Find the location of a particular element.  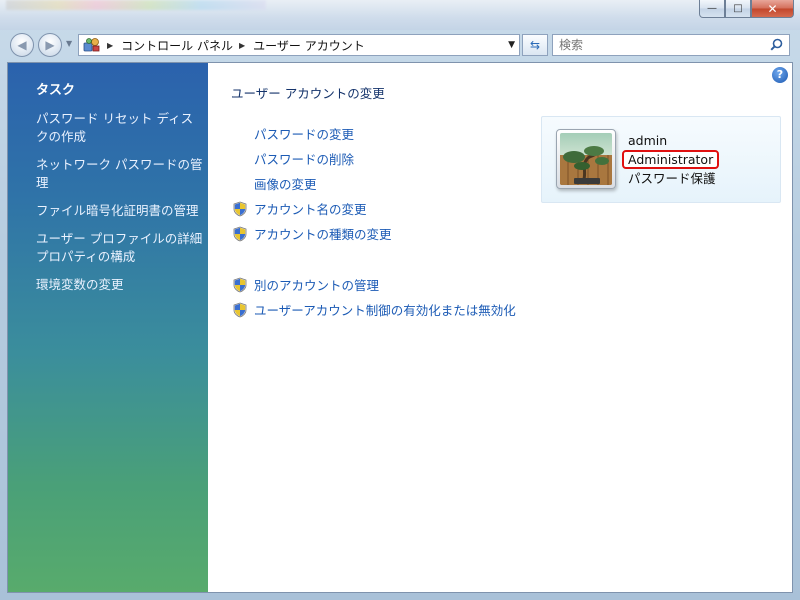

manage-another-account-link: 別のアカウントの管理 is located at coordinates (316, 284).